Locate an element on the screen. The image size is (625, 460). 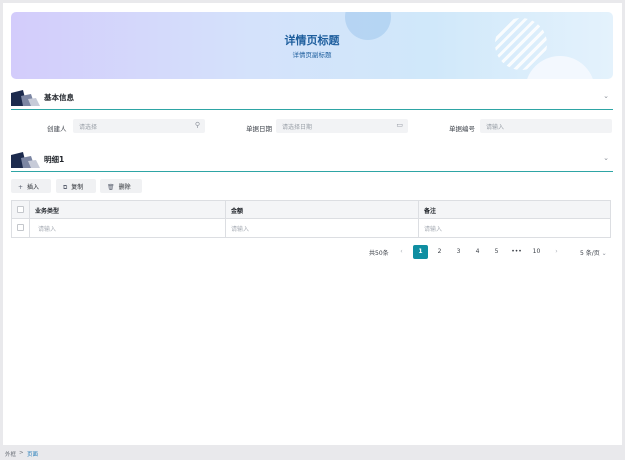
page-subtitle: 详情页副标题 is located at coordinates (312, 55).